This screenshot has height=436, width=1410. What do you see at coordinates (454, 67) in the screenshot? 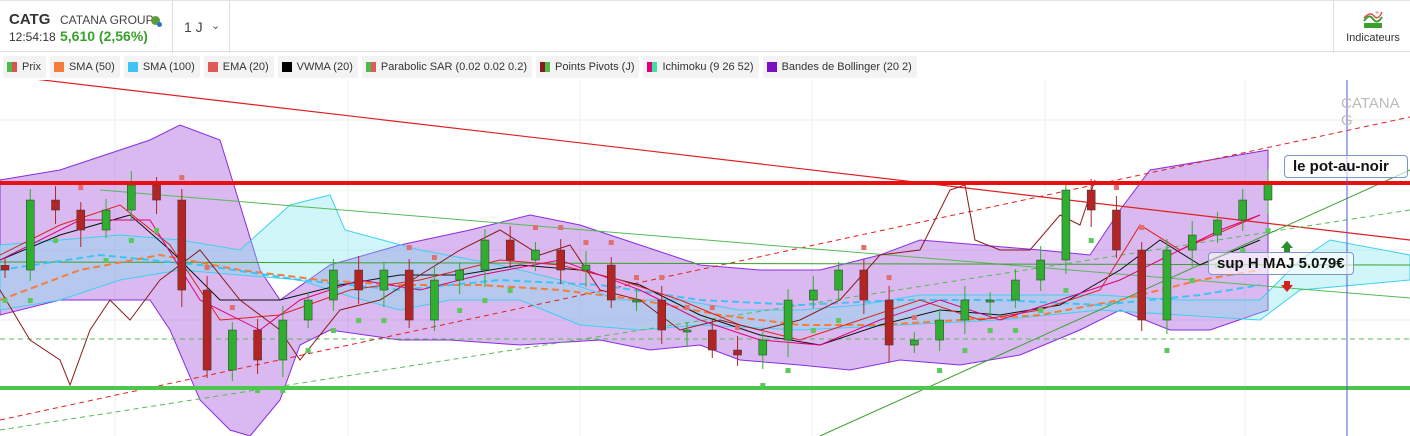
I see `legend-label: Parabolic SAR (0.02 0.02 0.2)` at bounding box center [454, 67].